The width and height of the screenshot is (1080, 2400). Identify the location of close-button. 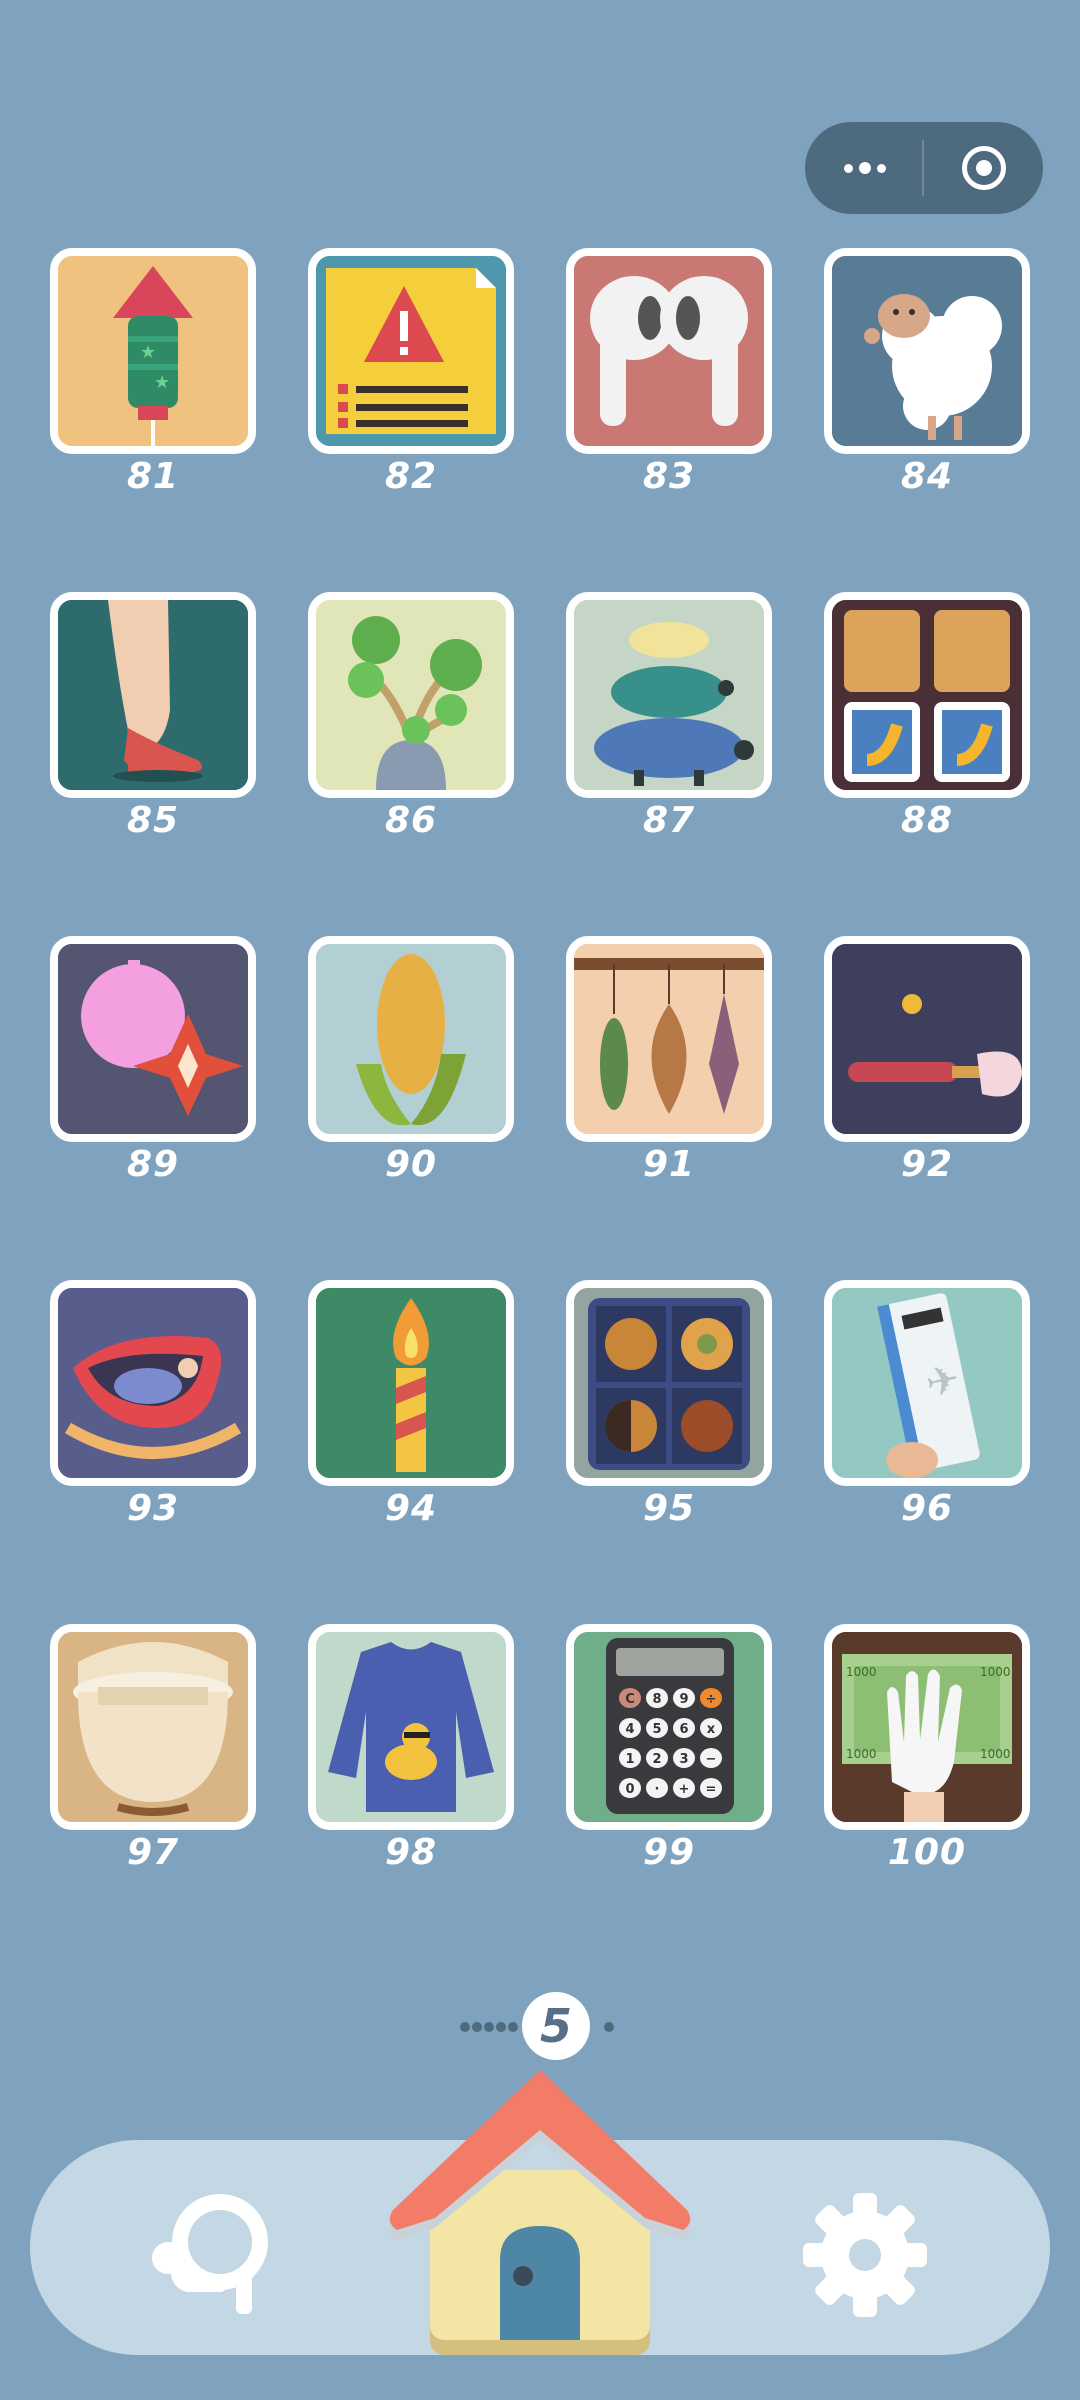
(984, 168).